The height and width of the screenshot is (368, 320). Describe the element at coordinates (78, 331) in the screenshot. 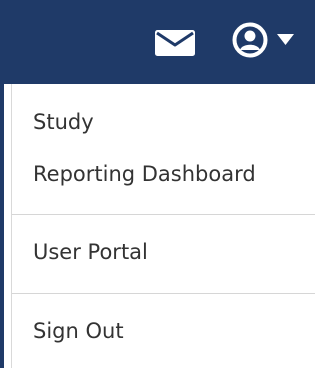

I see `menu-item-sign-out: Sign Out` at that location.